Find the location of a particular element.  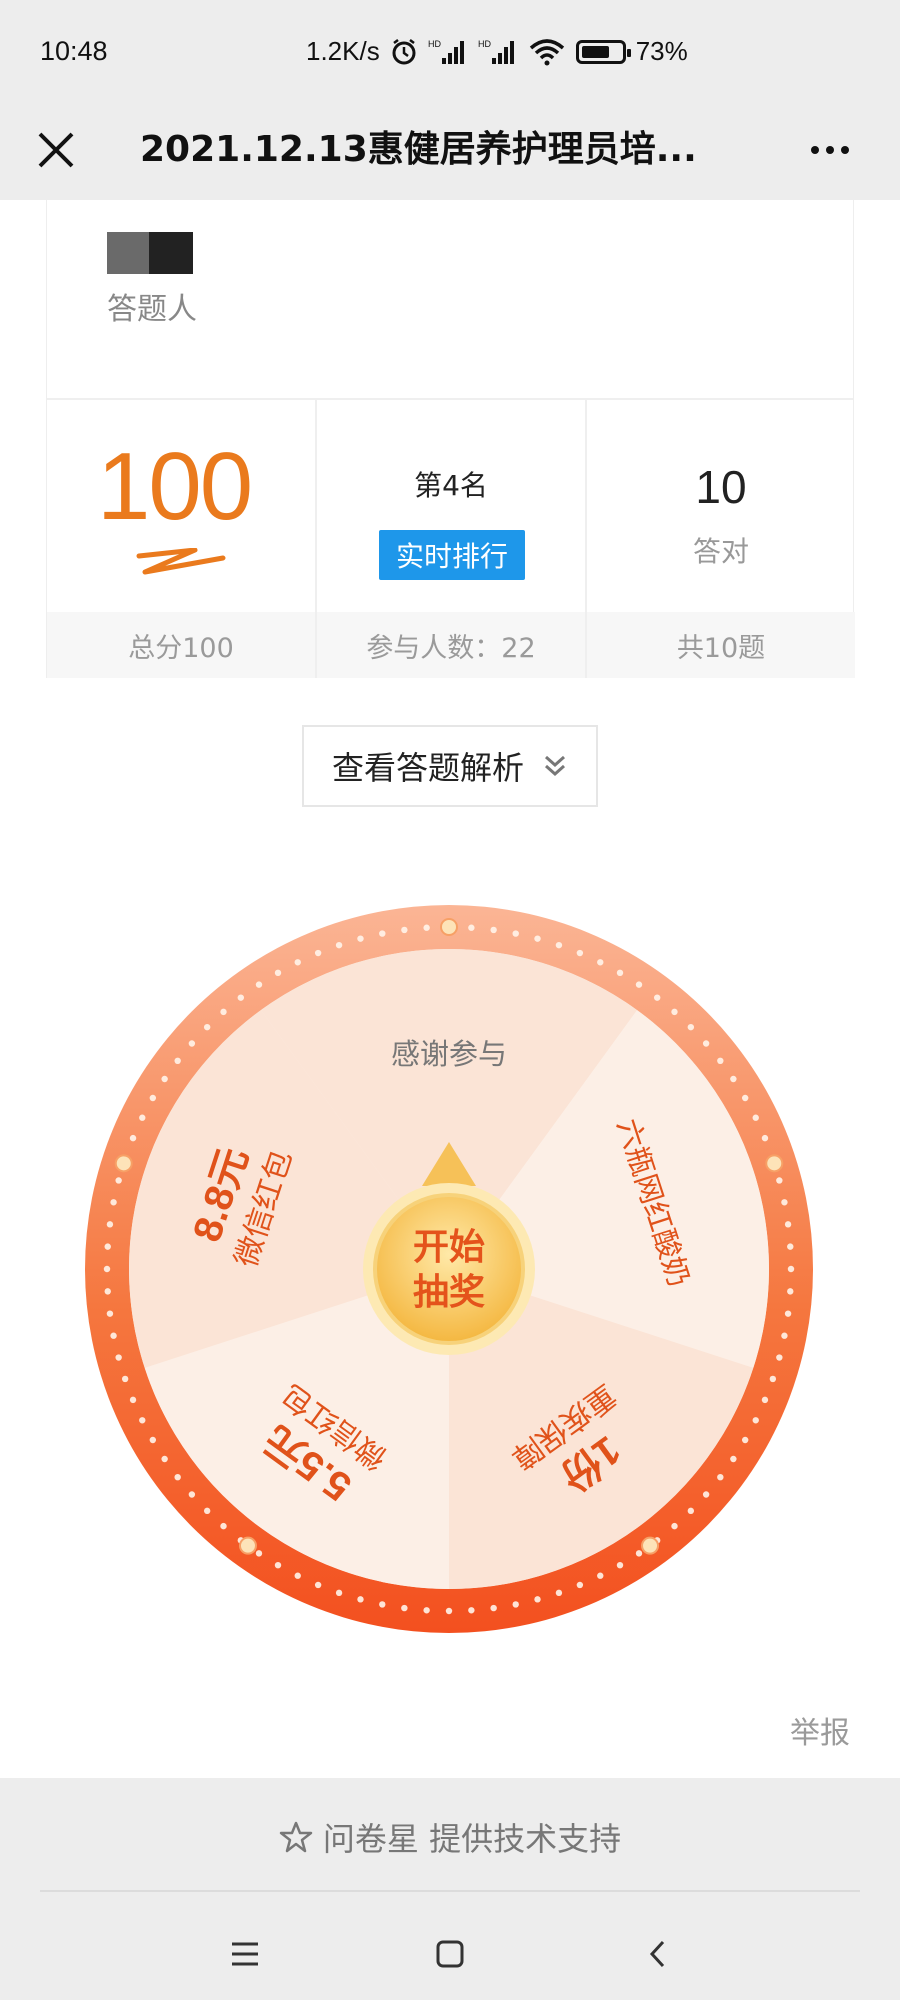

back-icon is located at coordinates (657, 1954).